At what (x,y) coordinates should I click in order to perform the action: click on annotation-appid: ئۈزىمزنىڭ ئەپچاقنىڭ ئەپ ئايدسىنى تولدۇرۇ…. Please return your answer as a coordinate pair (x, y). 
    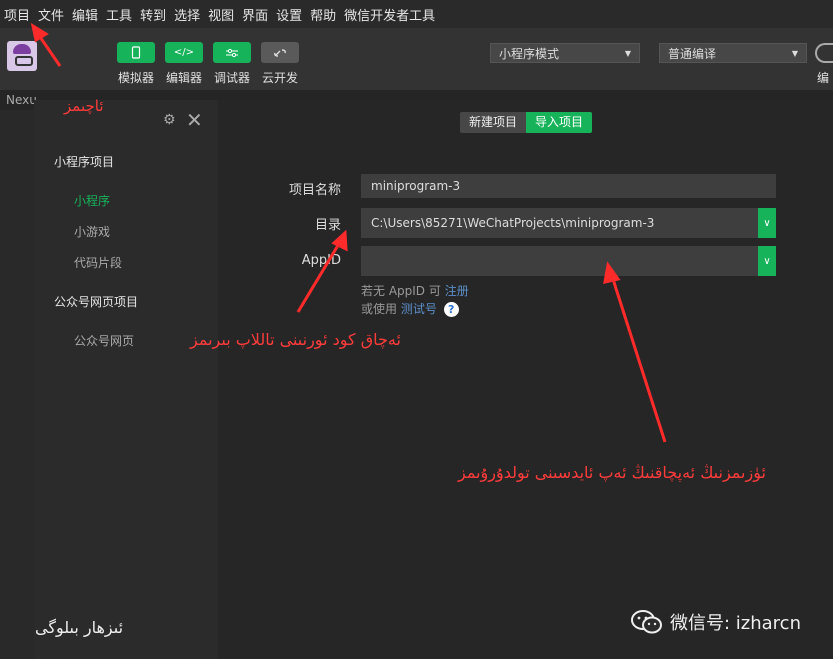
    Looking at the image, I should click on (612, 472).